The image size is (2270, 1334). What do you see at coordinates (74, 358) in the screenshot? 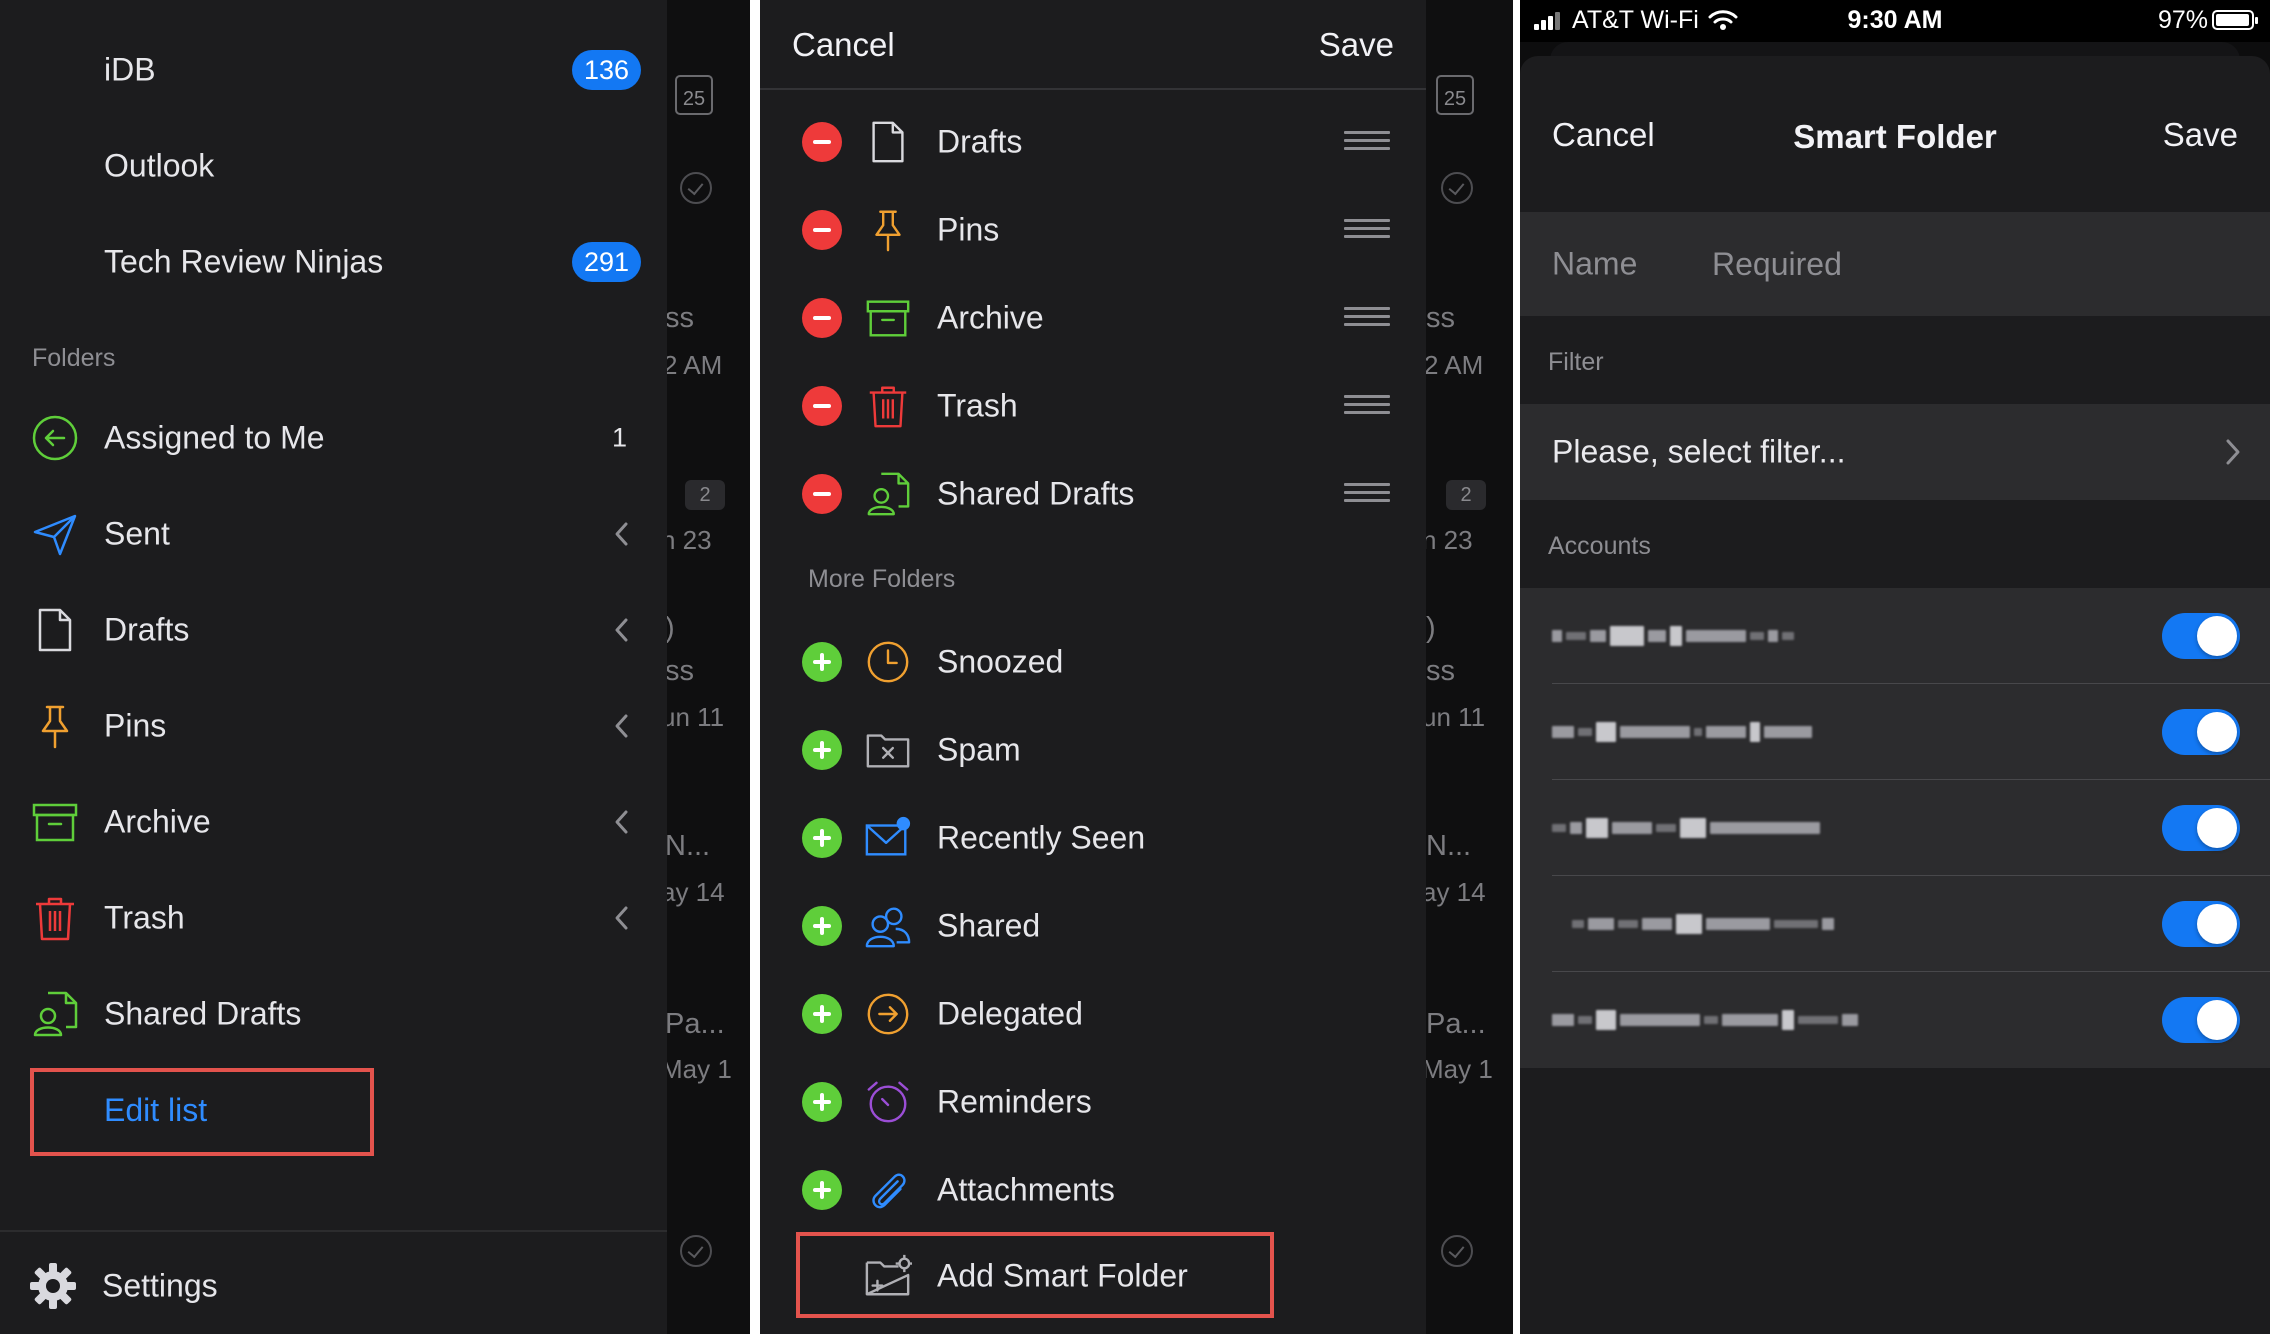
I see `folders-section-label: Folders` at bounding box center [74, 358].